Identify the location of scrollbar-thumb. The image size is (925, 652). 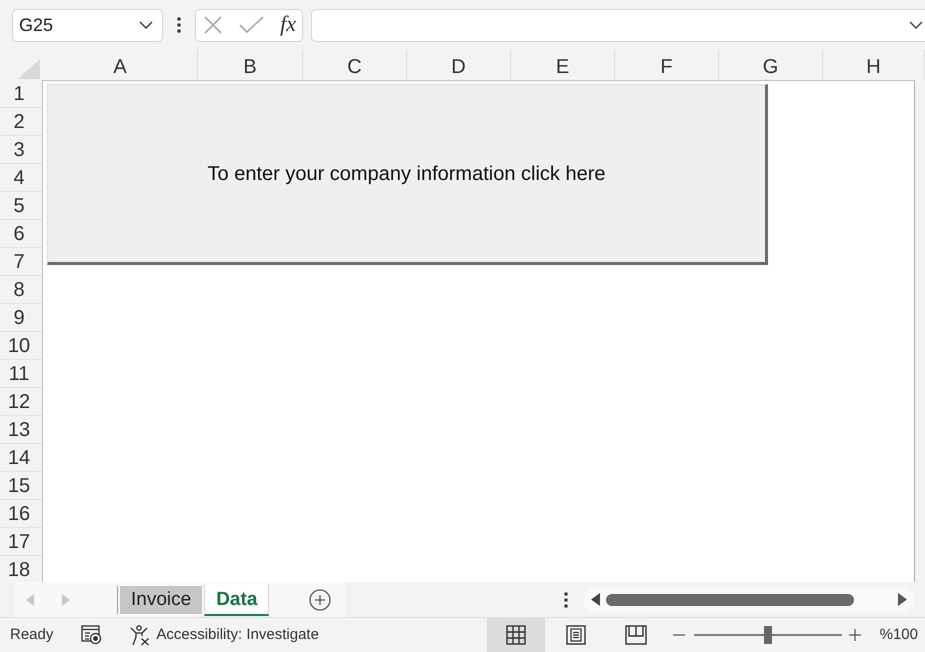
(730, 600).